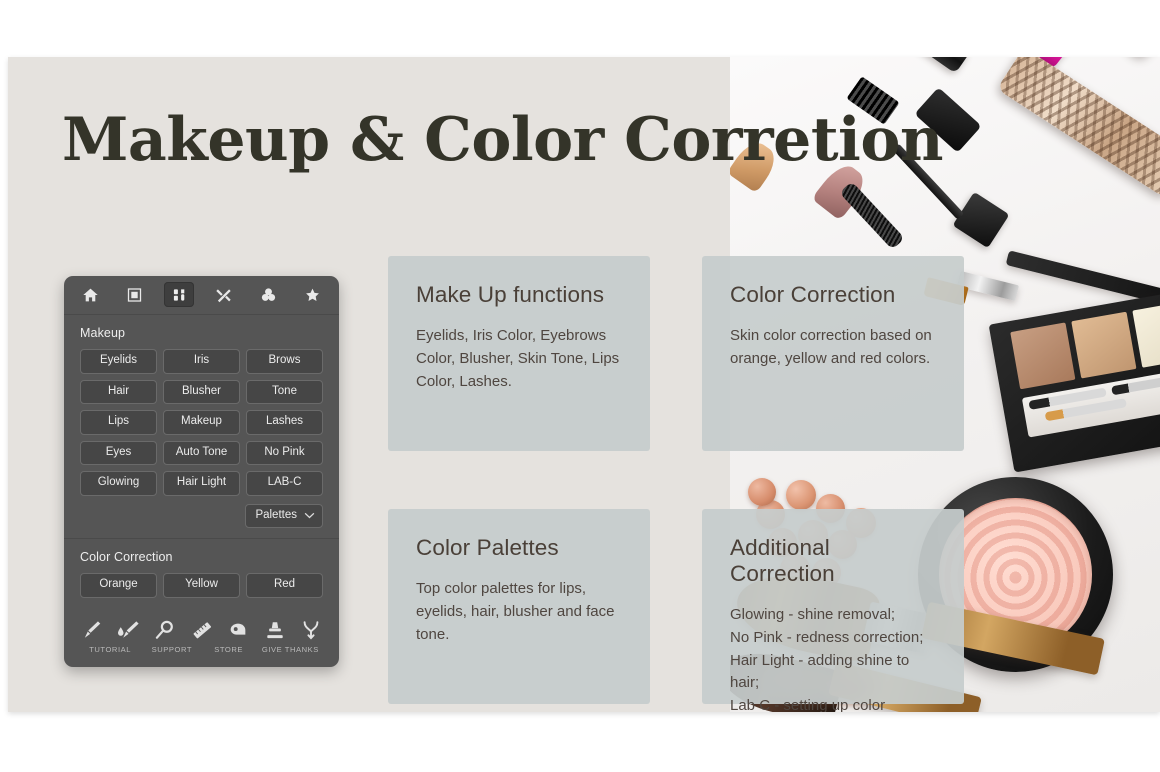  What do you see at coordinates (284, 391) in the screenshot?
I see `button-tone: Tone` at bounding box center [284, 391].